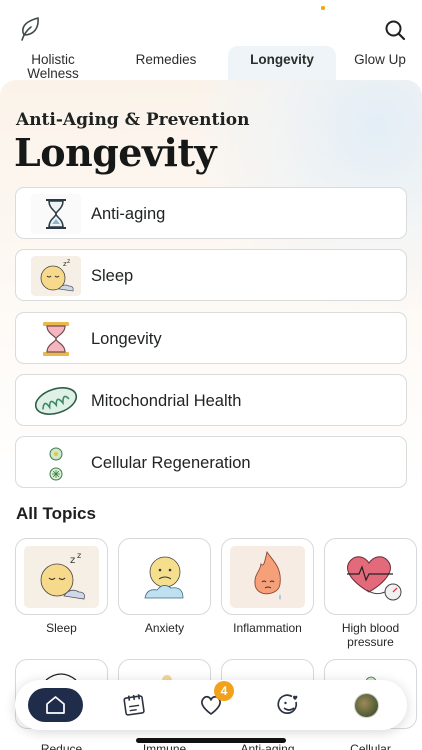 The image size is (422, 750). Describe the element at coordinates (61, 746) in the screenshot. I see `topic-label: Reduce` at that location.